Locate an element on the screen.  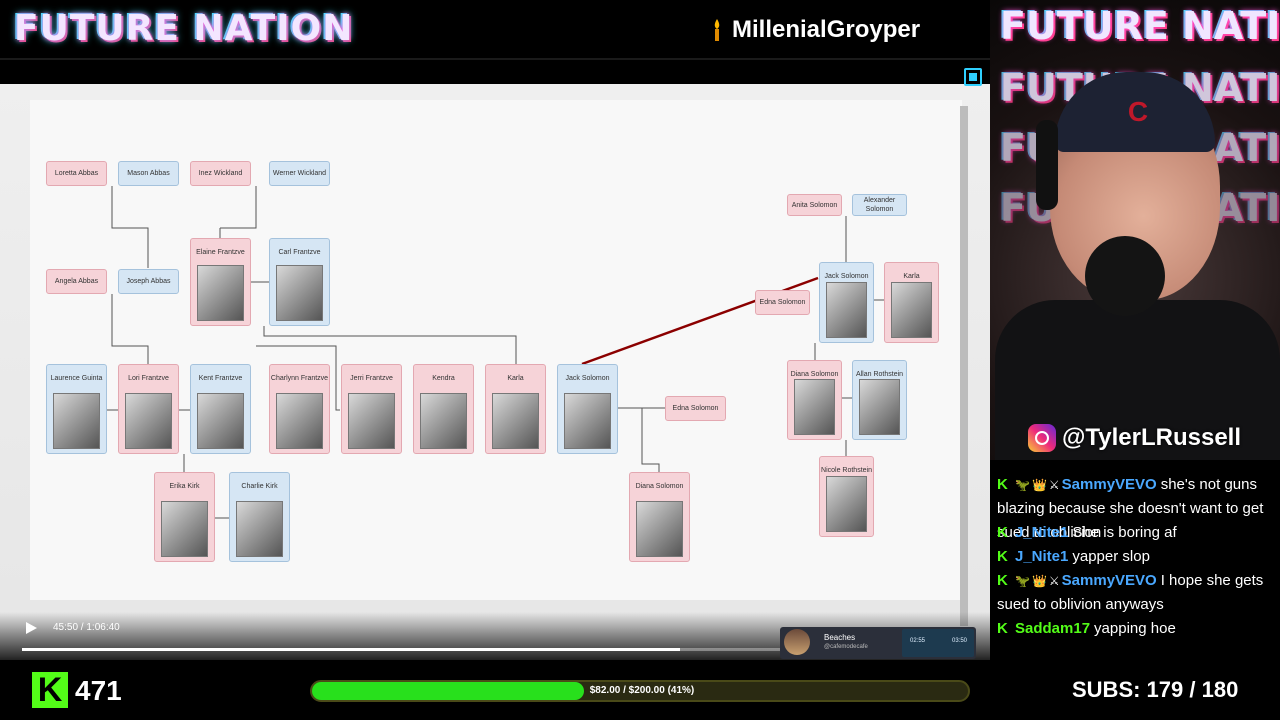
tree-node-angela: Angela Abbas is located at coordinates (76, 281).